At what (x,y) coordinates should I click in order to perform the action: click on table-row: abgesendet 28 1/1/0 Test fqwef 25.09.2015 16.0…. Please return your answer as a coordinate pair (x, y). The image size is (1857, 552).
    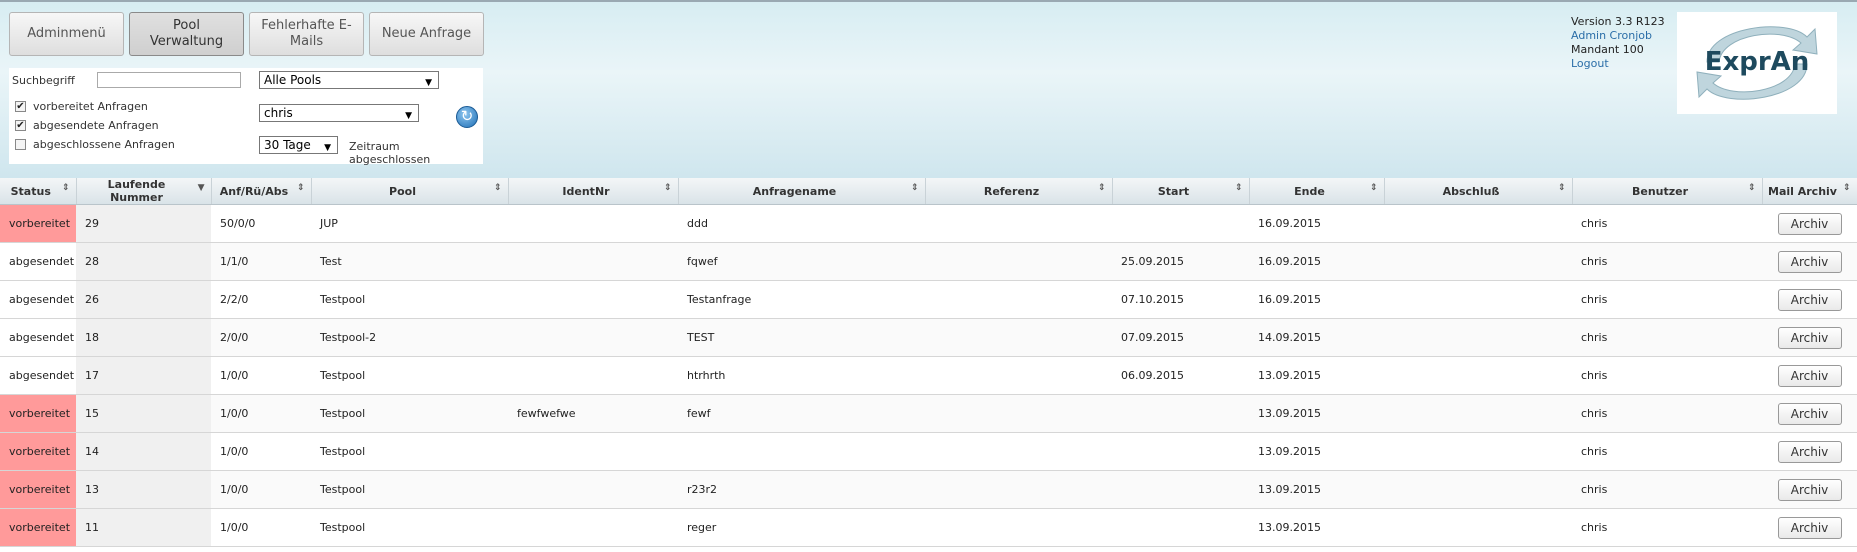
    Looking at the image, I should click on (928, 261).